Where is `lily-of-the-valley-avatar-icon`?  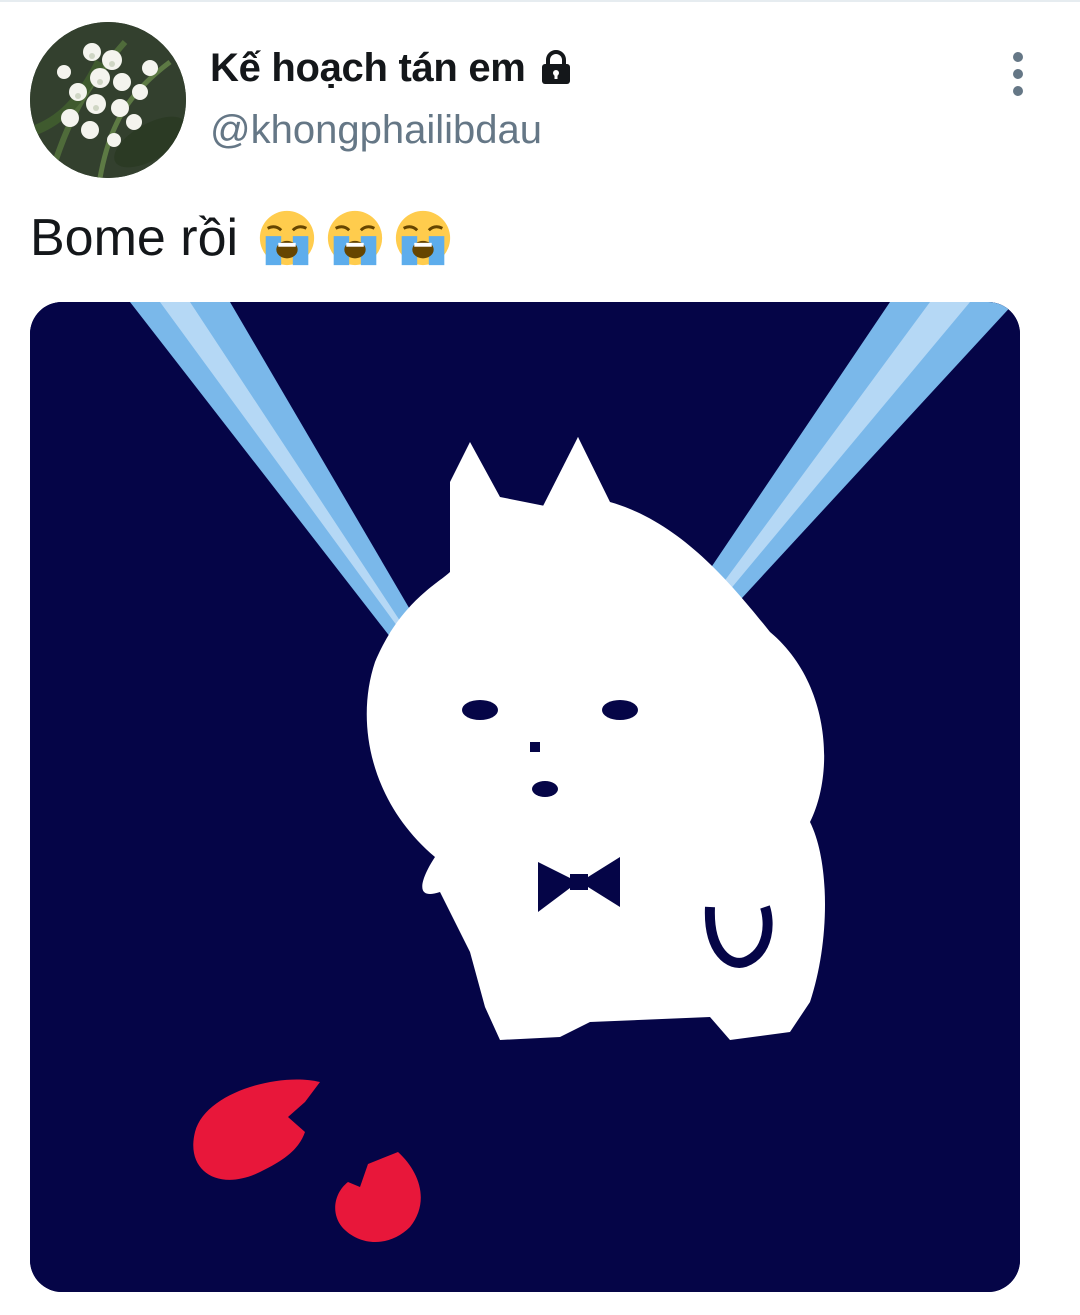
lily-of-the-valley-avatar-icon is located at coordinates (108, 100).